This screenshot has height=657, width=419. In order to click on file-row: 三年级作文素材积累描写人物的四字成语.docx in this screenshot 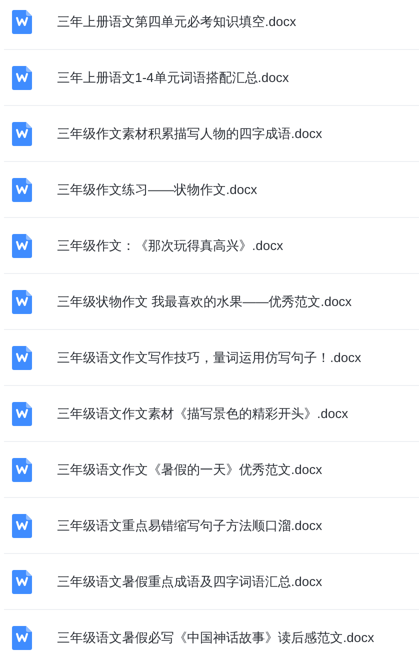, I will do `click(211, 134)`.